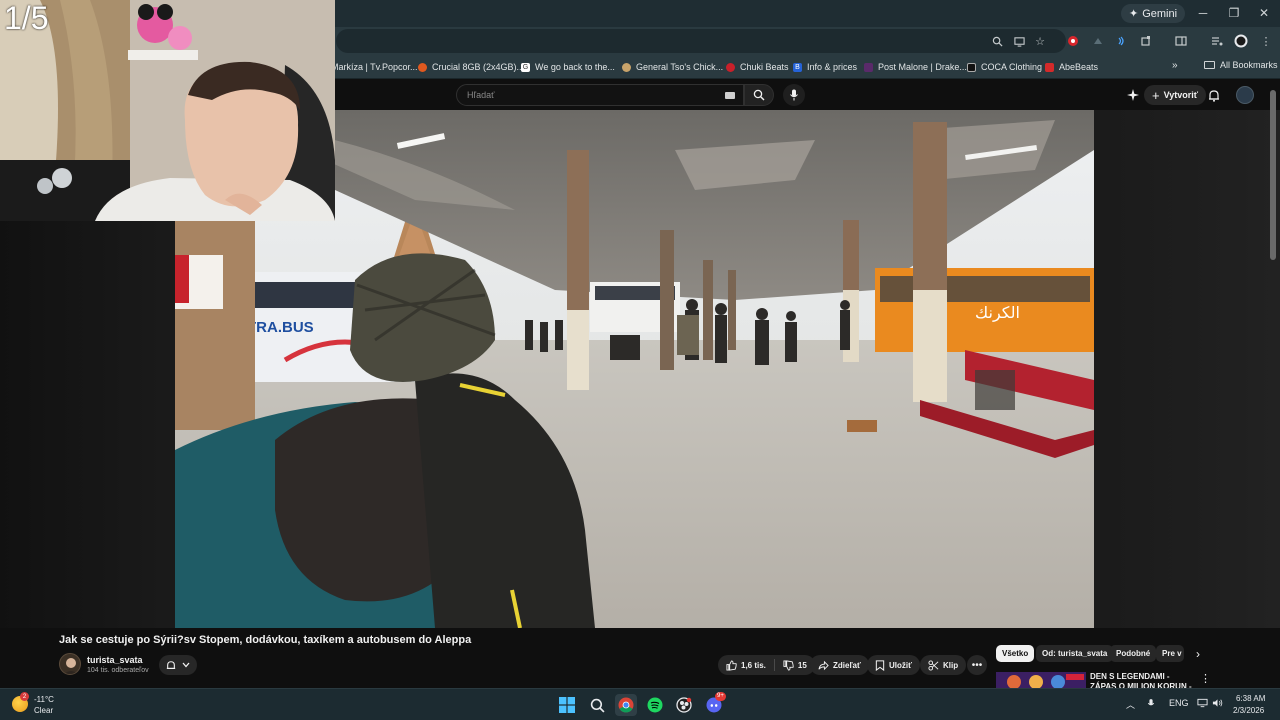  What do you see at coordinates (900, 665) in the screenshot?
I see `save-label: Uložiť` at bounding box center [900, 665].